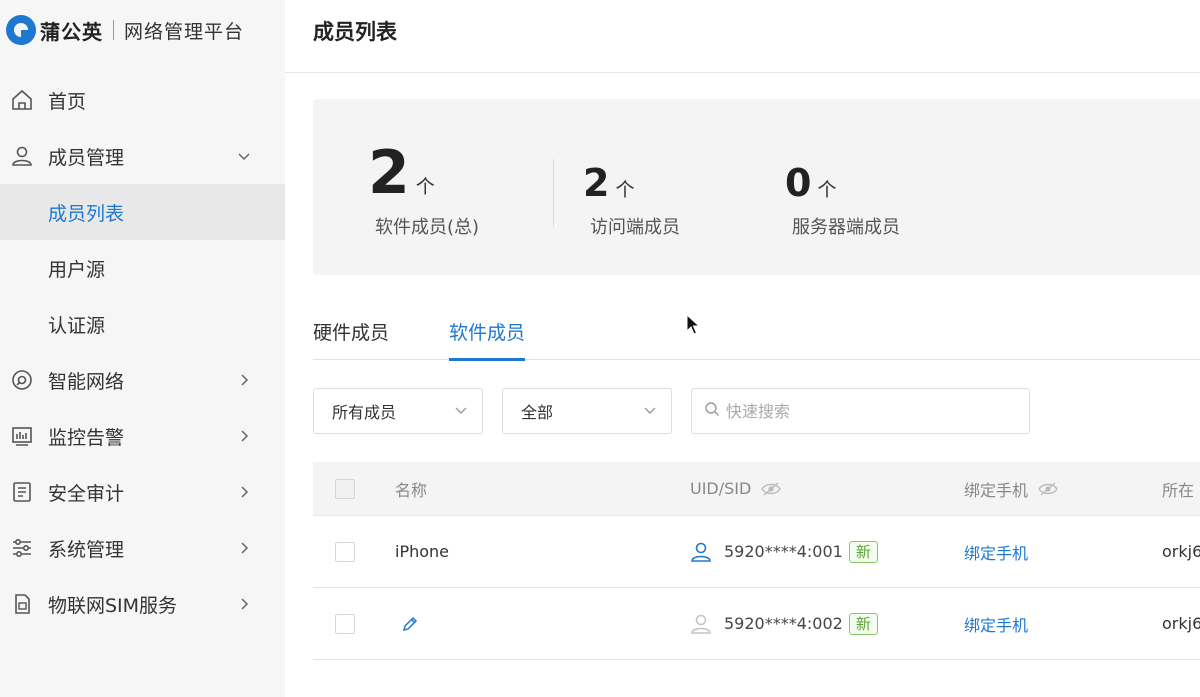 The image size is (1200, 697). I want to click on member-uid: 5920****4:001 新, so click(784, 551).